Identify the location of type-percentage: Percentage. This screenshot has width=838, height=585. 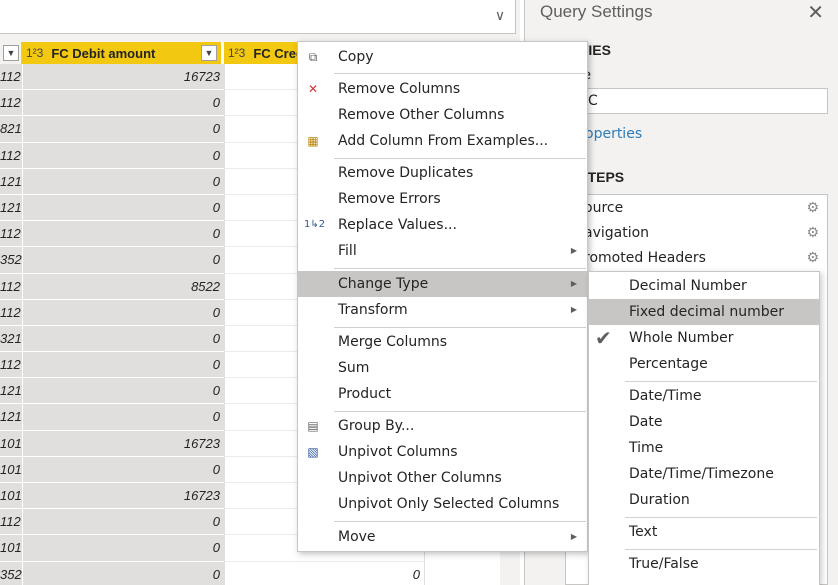
(704, 364).